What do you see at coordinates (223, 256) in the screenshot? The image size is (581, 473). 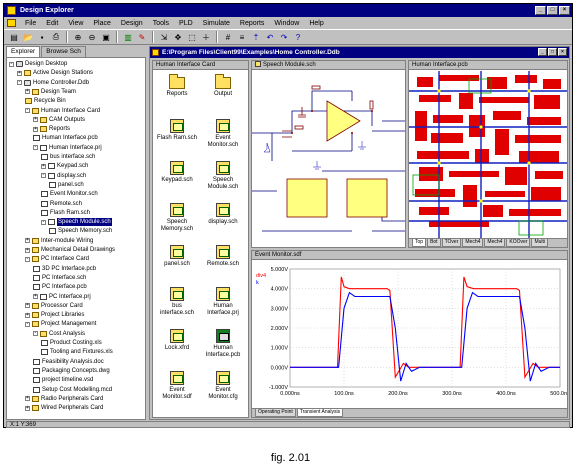 I see `file-item: Remote.sch` at bounding box center [223, 256].